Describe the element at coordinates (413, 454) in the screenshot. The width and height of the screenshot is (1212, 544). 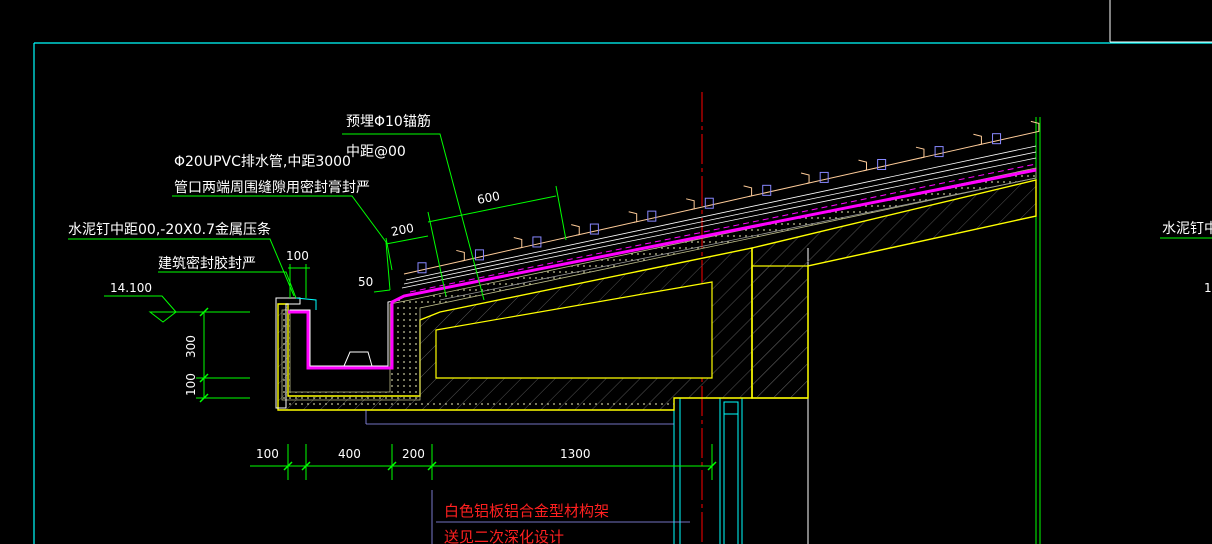
I see `dim-200-bottom: 200` at that location.